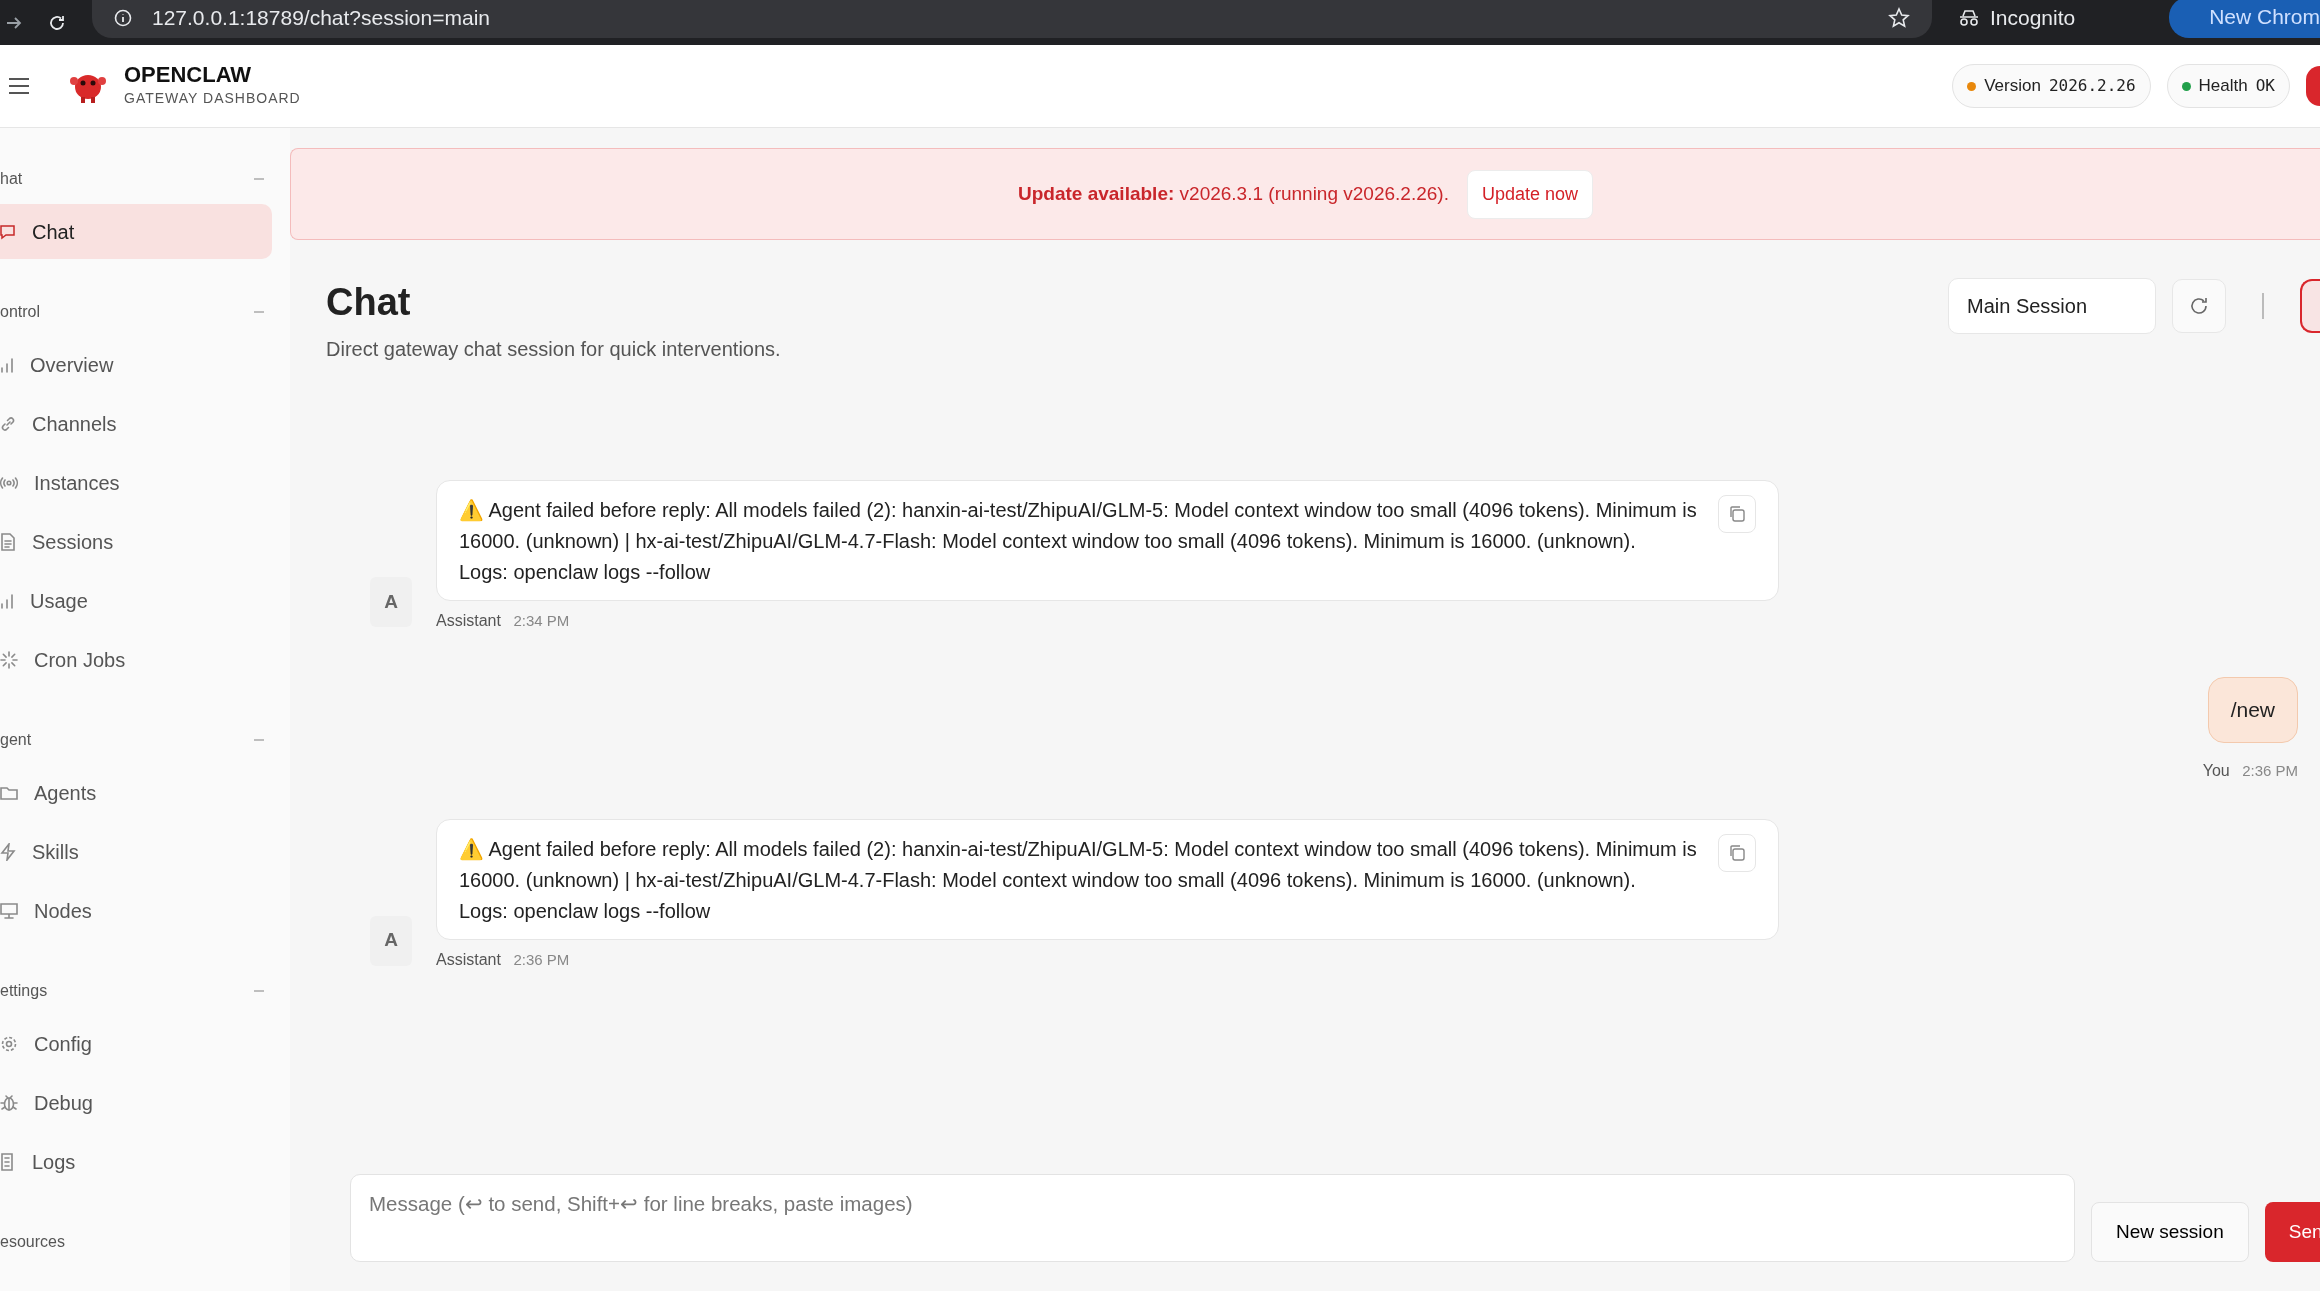 The height and width of the screenshot is (1291, 2320). I want to click on link-icon, so click(8, 423).